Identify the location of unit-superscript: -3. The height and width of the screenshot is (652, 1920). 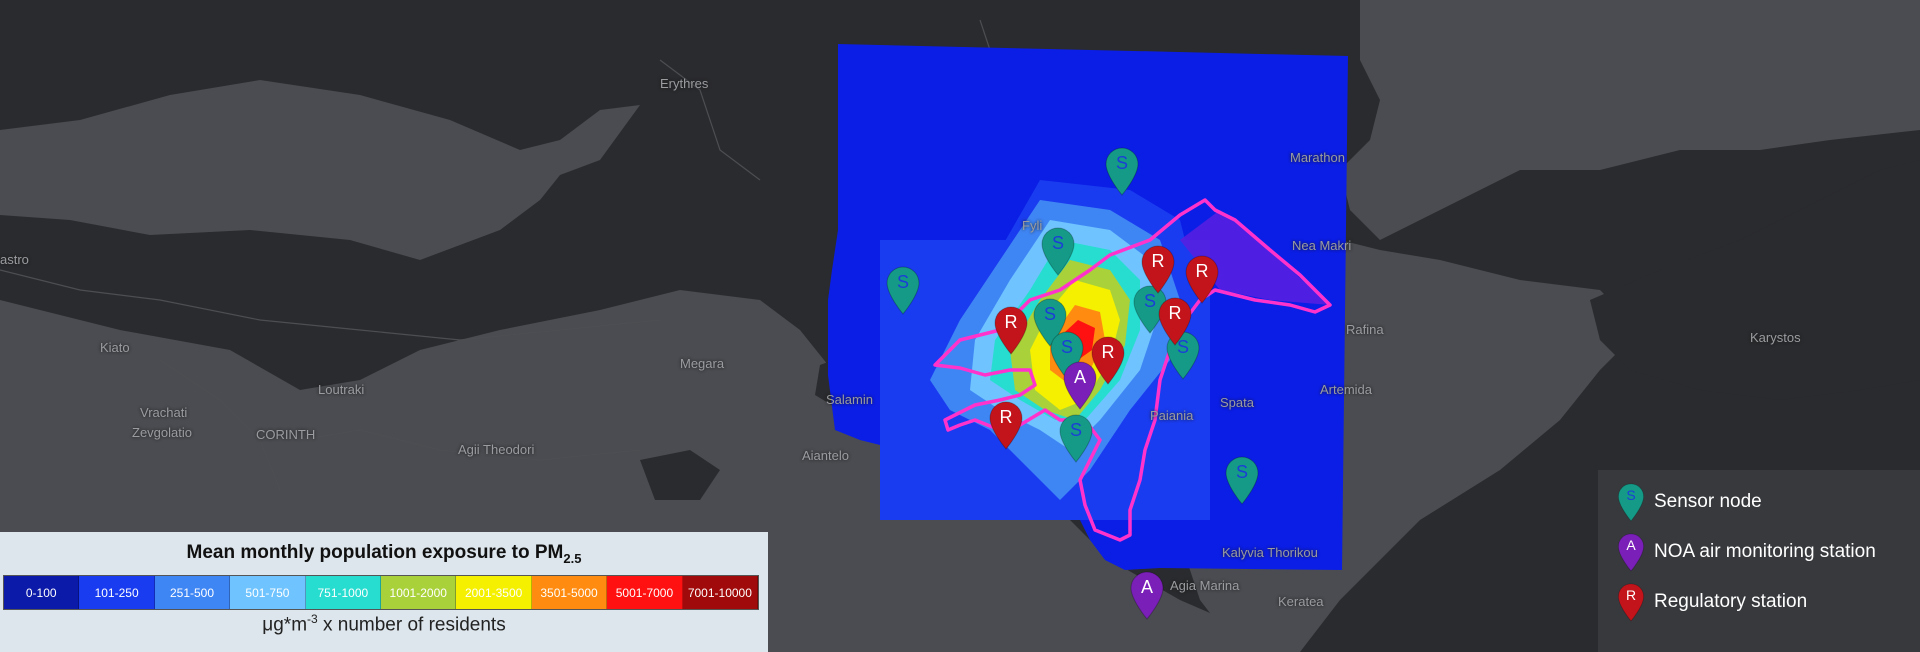
(312, 619).